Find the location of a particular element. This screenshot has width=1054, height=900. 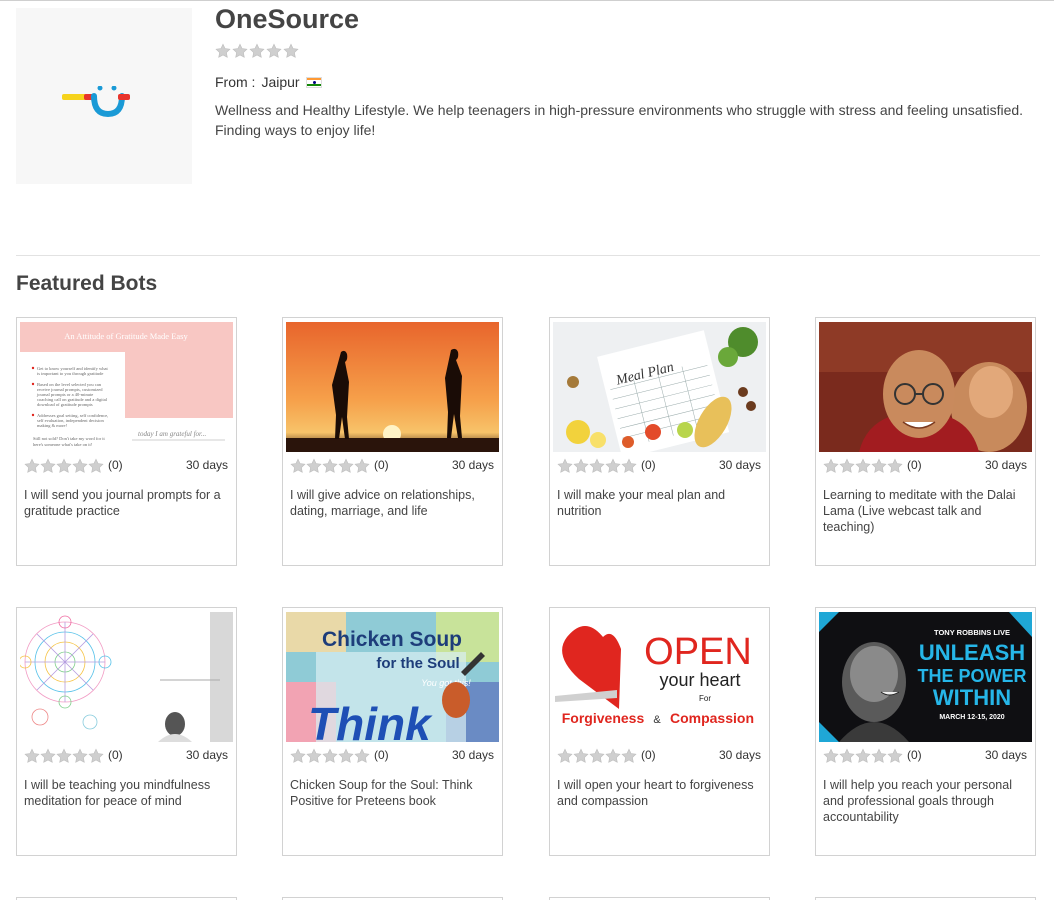

section-title: Featured Bots is located at coordinates (87, 283).